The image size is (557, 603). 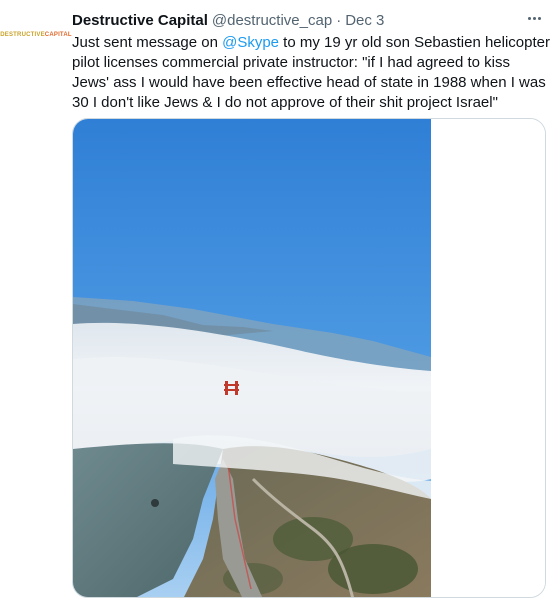 What do you see at coordinates (226, 388) in the screenshot?
I see `bridge-tower-left` at bounding box center [226, 388].